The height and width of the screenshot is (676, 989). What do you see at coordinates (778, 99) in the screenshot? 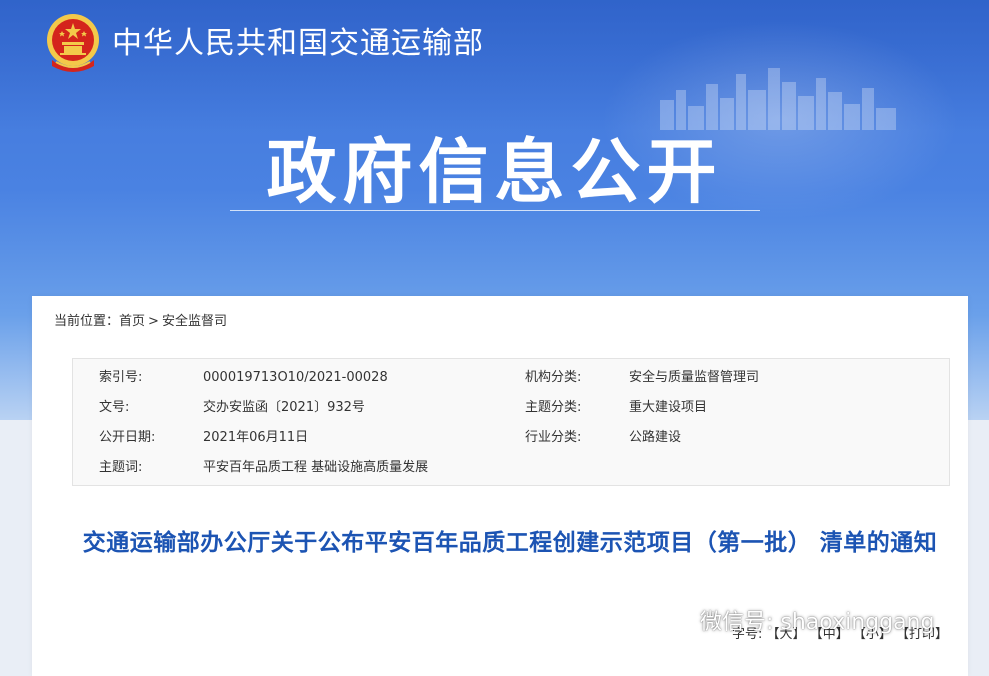
I see `city-skyline-graphic` at bounding box center [778, 99].